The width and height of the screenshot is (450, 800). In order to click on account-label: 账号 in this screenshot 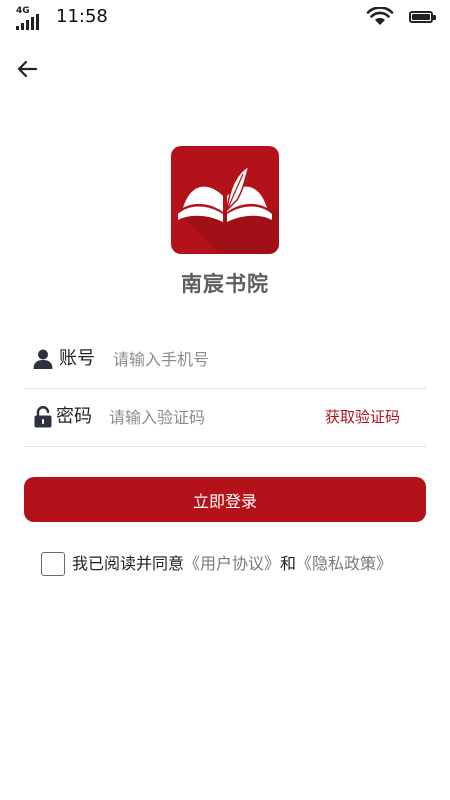, I will do `click(77, 358)`.